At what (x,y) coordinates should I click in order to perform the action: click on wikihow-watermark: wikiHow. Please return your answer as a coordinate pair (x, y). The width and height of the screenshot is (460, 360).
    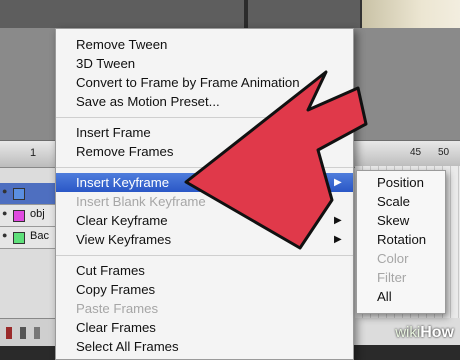
    Looking at the image, I should click on (421, 333).